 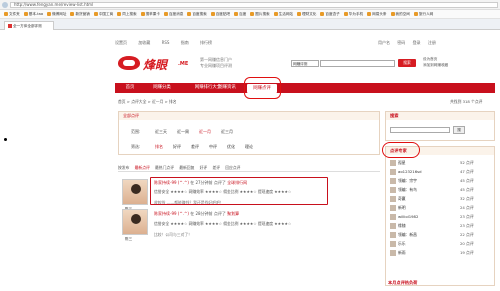 What do you see at coordinates (417, 42) in the screenshot?
I see `login-link: 登录` at bounding box center [417, 42].